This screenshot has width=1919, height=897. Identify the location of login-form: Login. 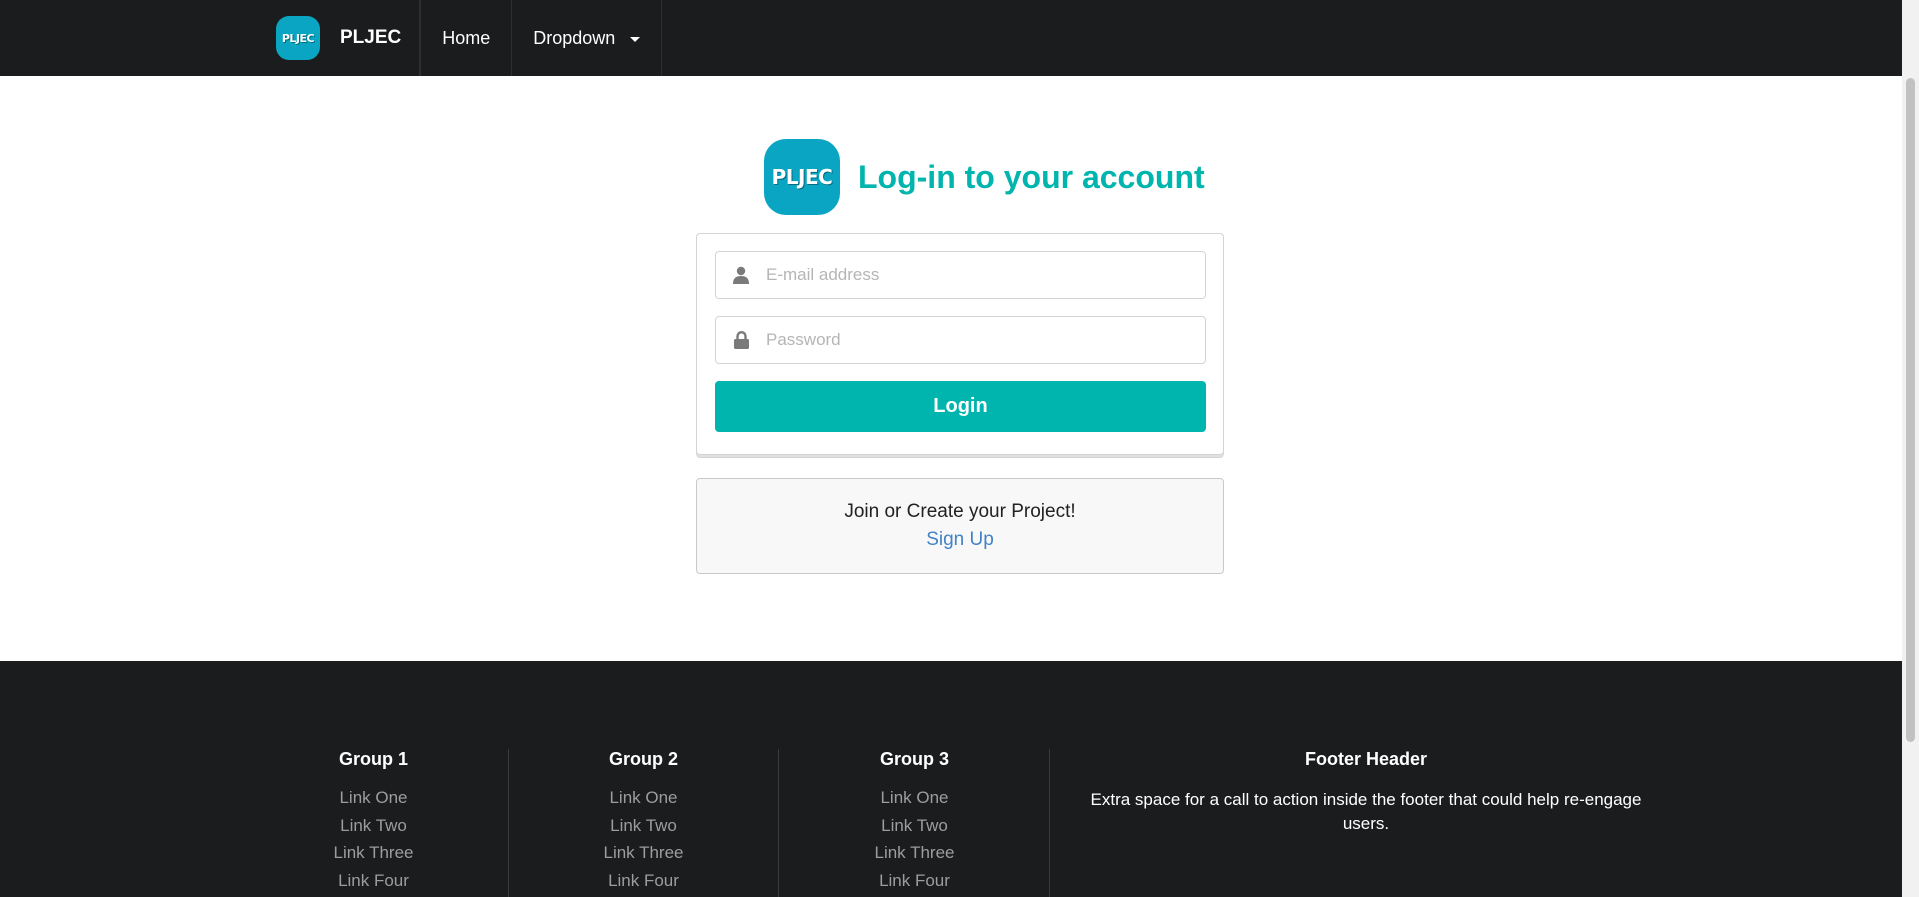
(960, 344).